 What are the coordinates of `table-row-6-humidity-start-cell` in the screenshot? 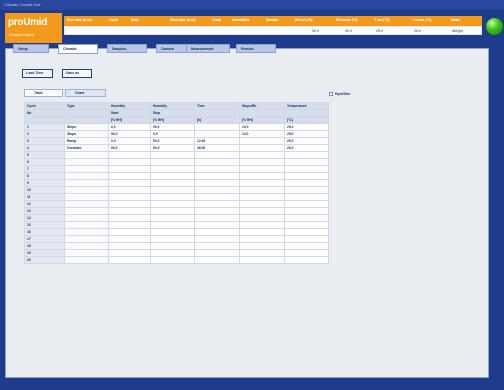 It's located at (129, 162).